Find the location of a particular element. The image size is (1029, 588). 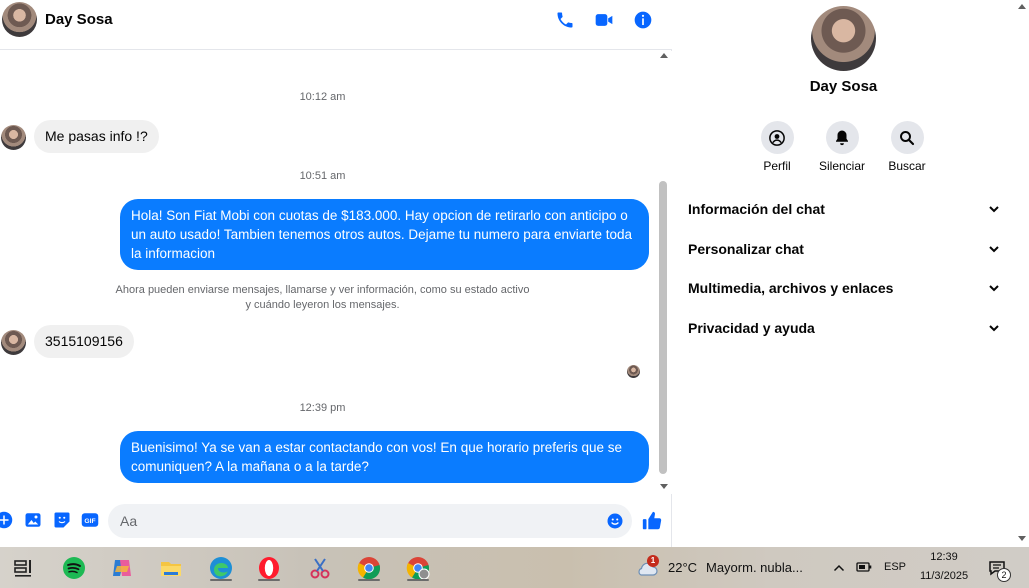

opera-icon is located at coordinates (269, 568).